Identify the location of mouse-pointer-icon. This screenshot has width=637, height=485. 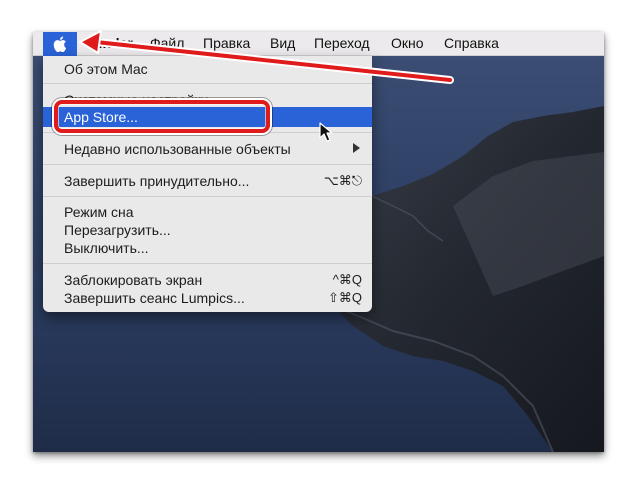
(326, 132).